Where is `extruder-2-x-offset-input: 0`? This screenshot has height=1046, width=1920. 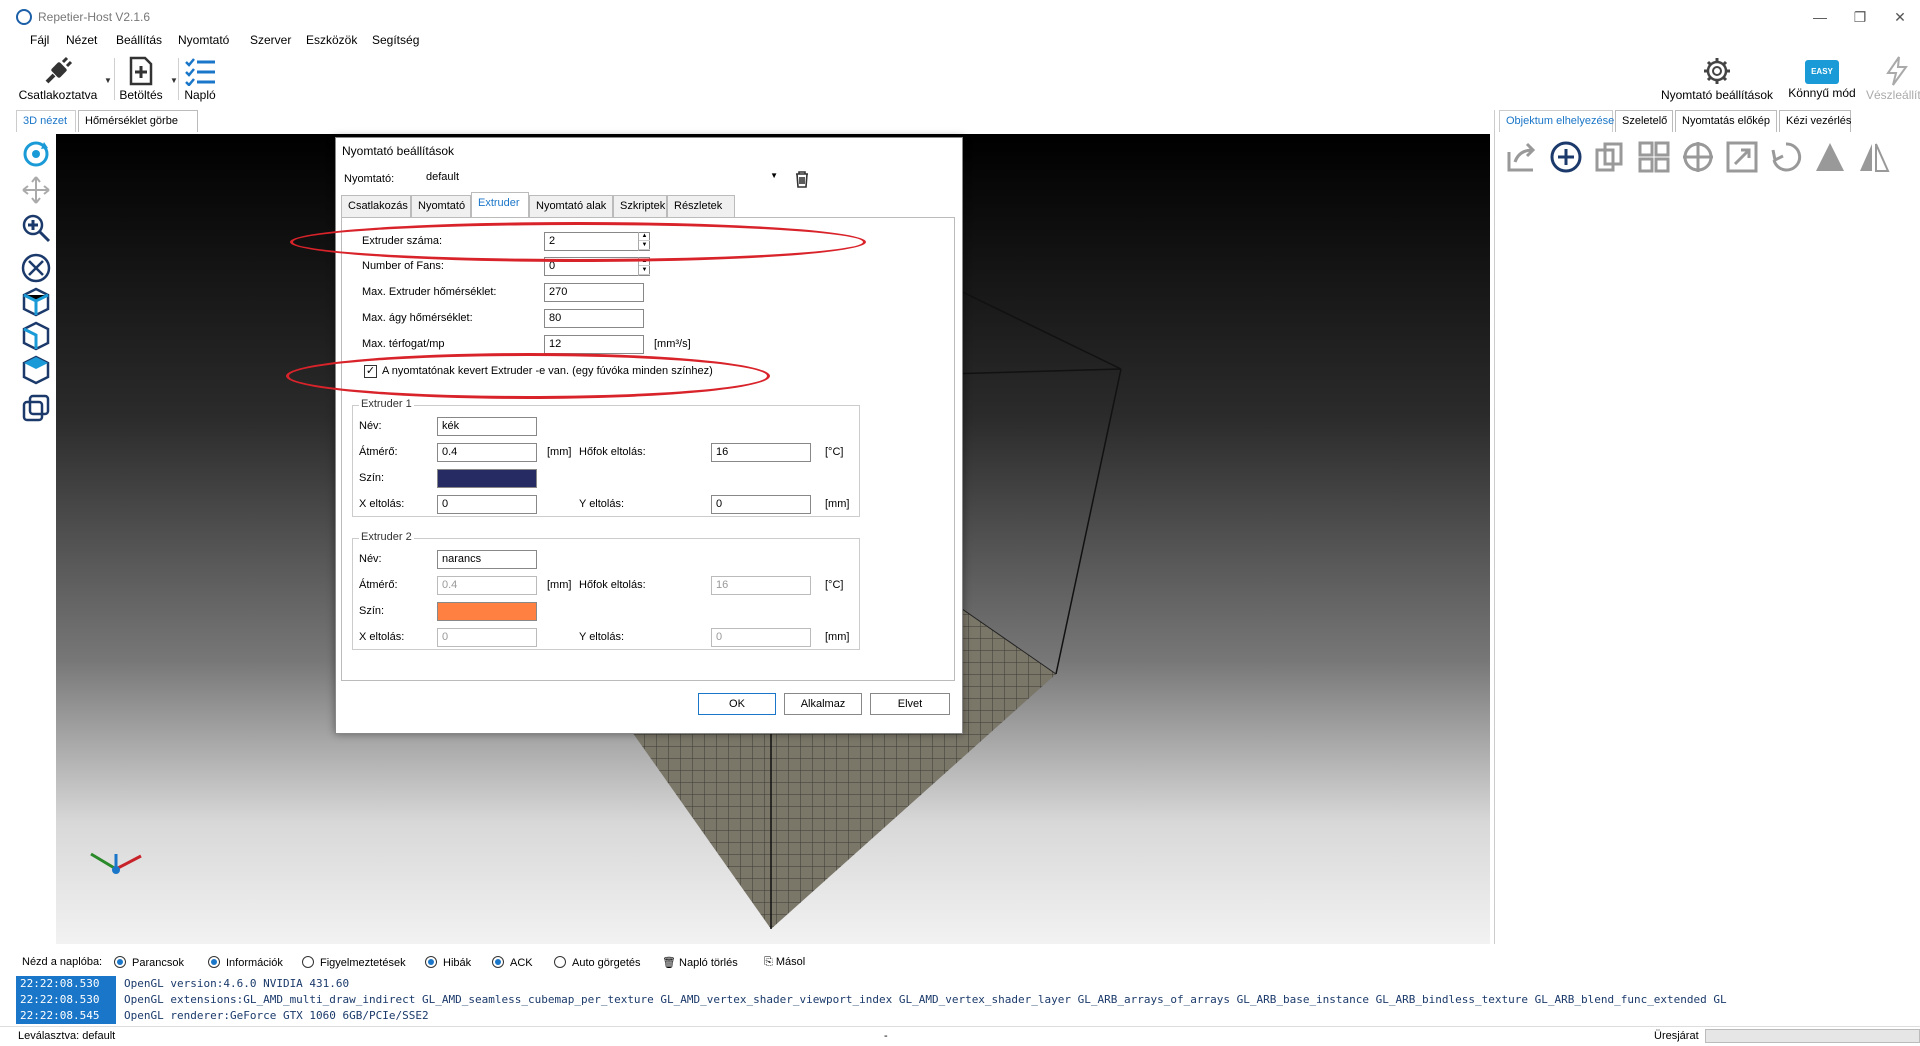 extruder-2-x-offset-input: 0 is located at coordinates (487, 637).